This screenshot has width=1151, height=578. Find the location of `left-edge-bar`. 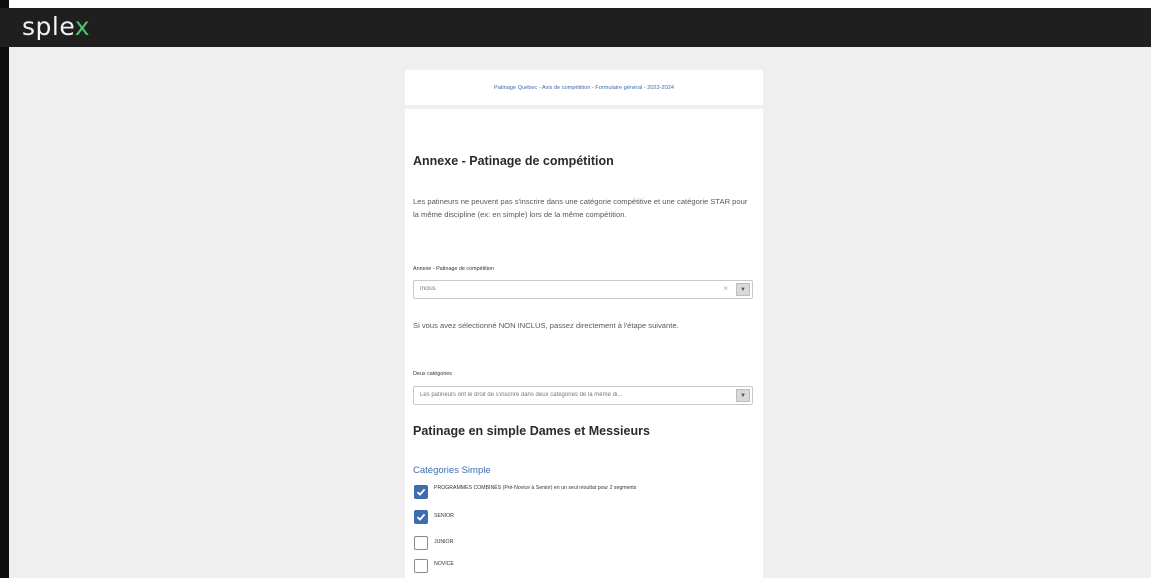

left-edge-bar is located at coordinates (4, 289).